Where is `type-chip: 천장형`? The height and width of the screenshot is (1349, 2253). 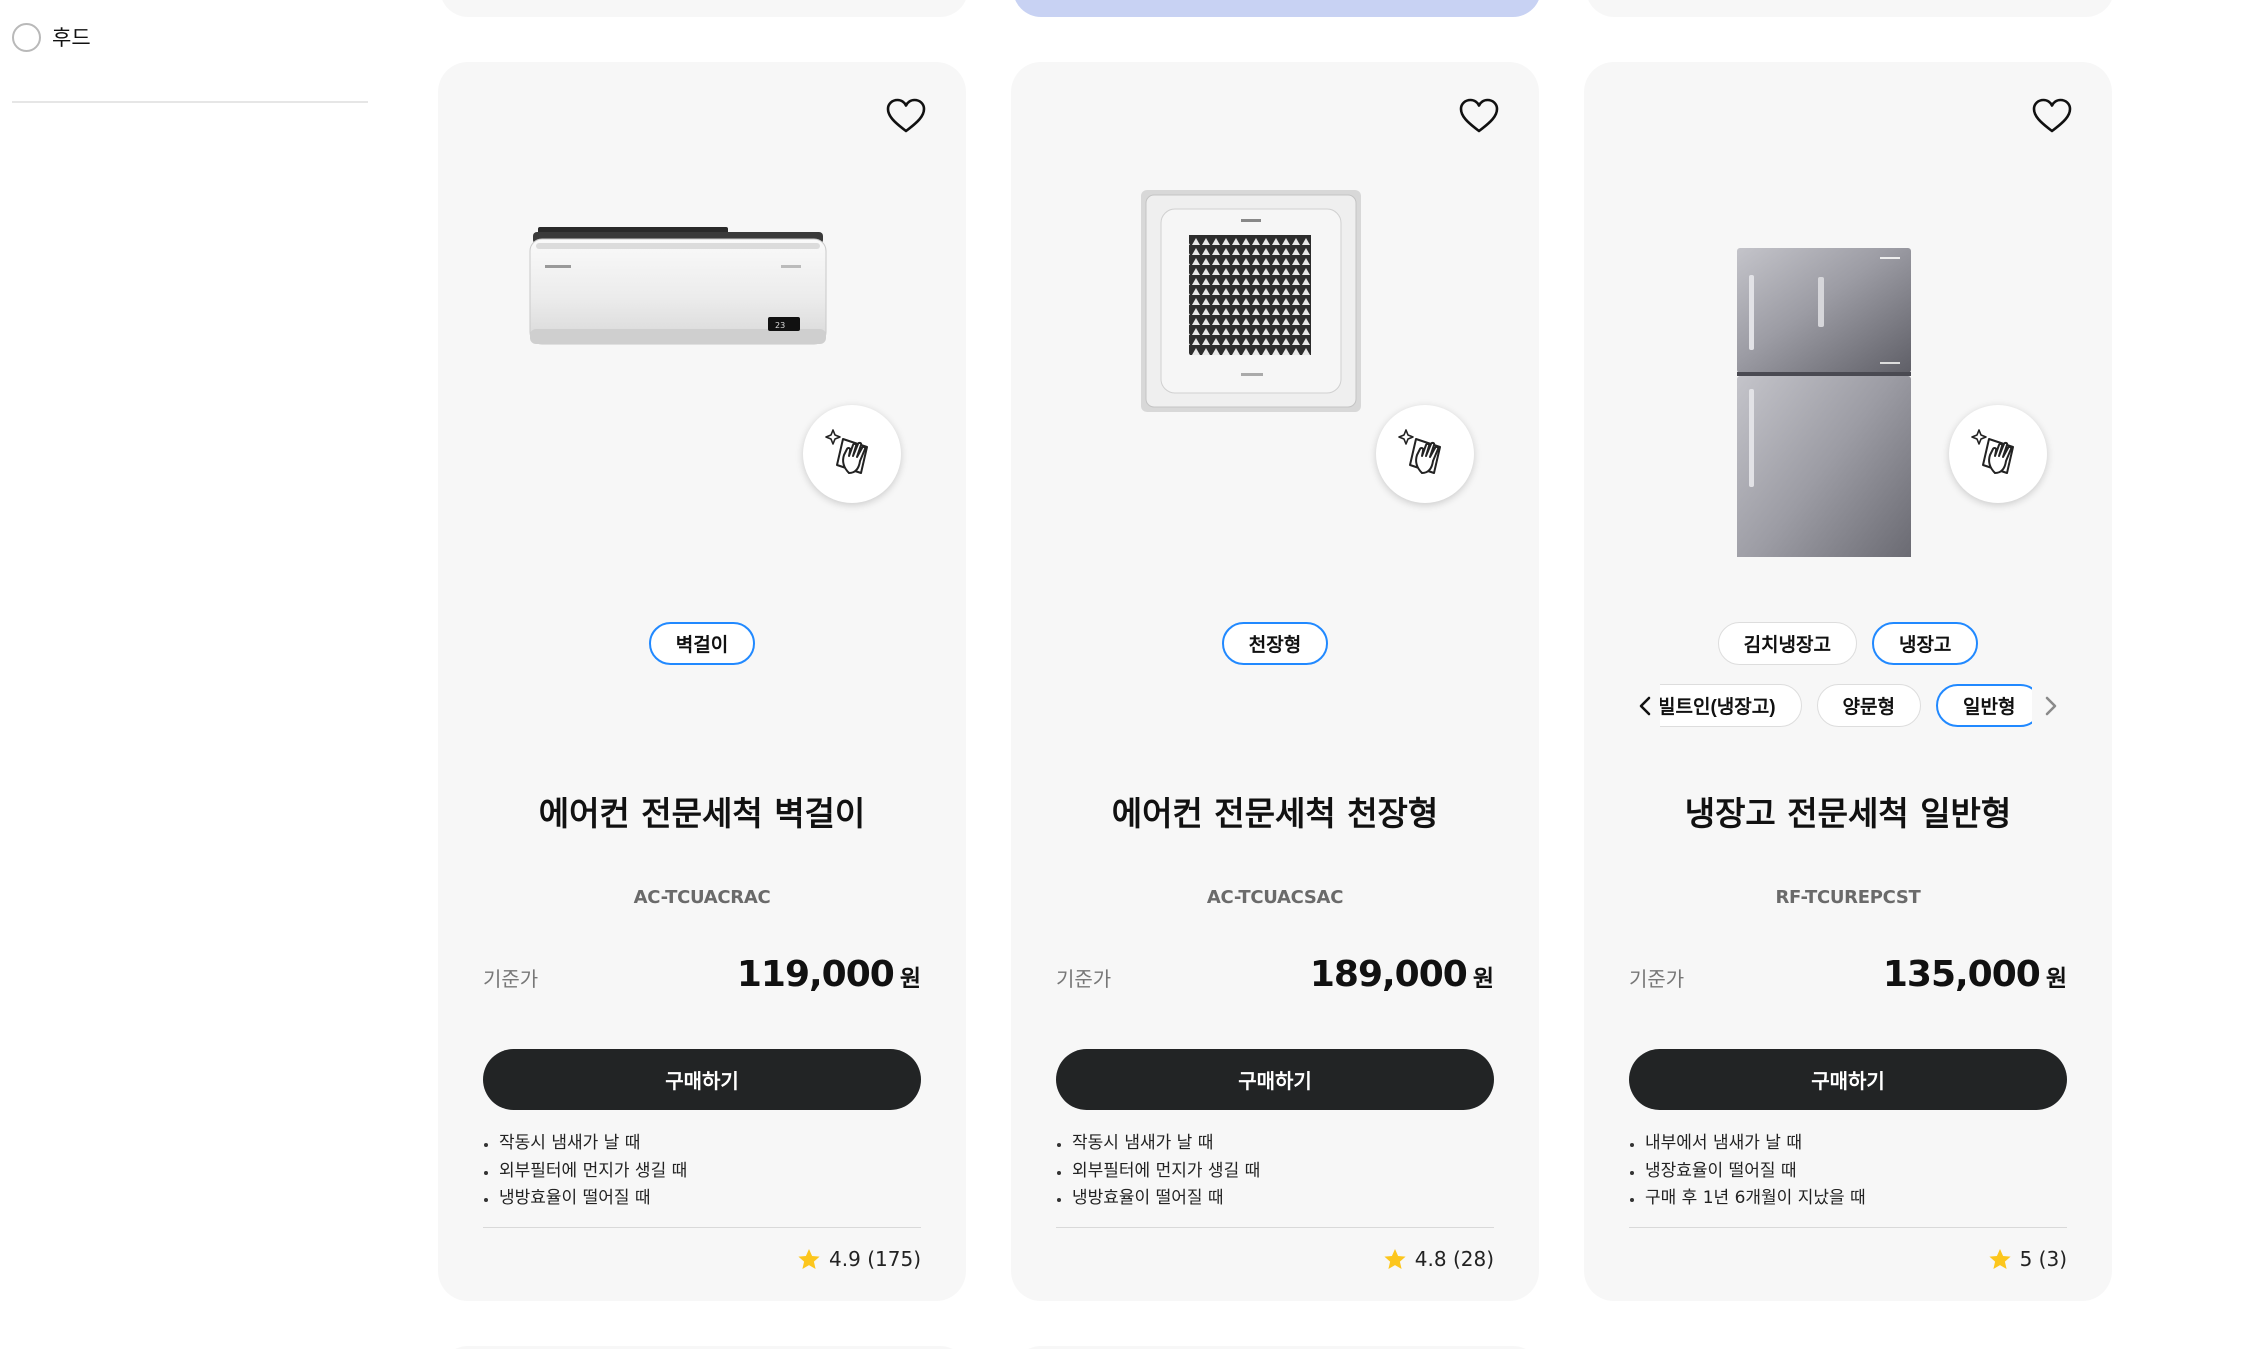 type-chip: 천장형 is located at coordinates (1275, 643).